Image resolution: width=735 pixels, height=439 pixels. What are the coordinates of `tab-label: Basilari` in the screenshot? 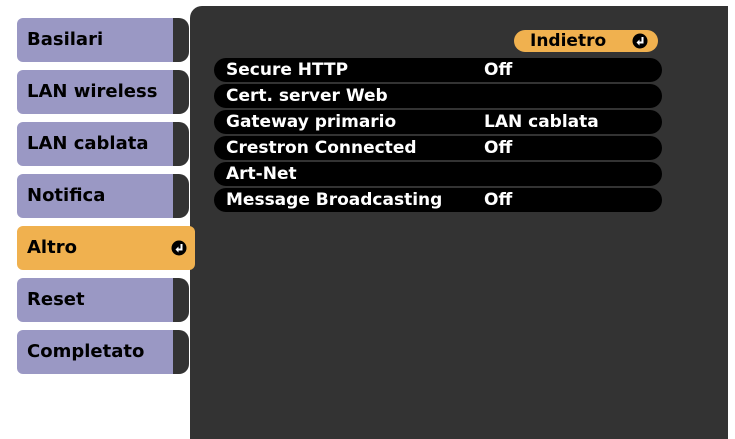 It's located at (65, 39).